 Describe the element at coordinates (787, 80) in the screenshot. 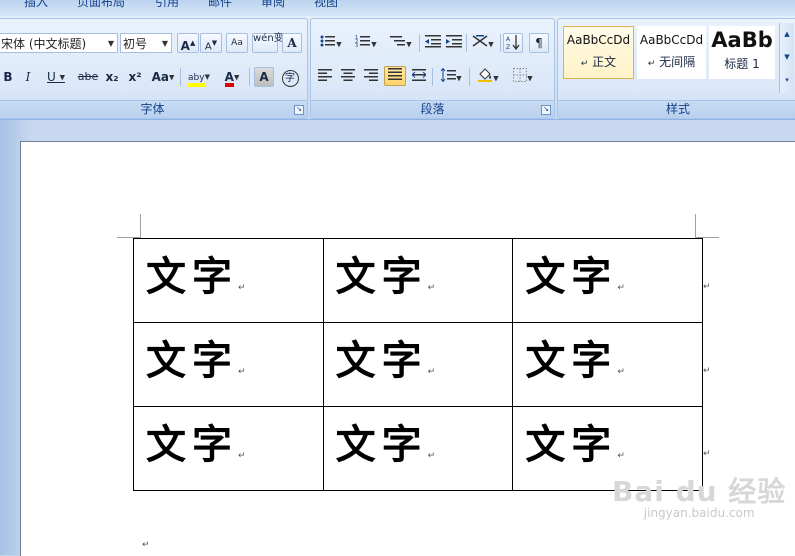

I see `more-styles-icon: ▾` at that location.